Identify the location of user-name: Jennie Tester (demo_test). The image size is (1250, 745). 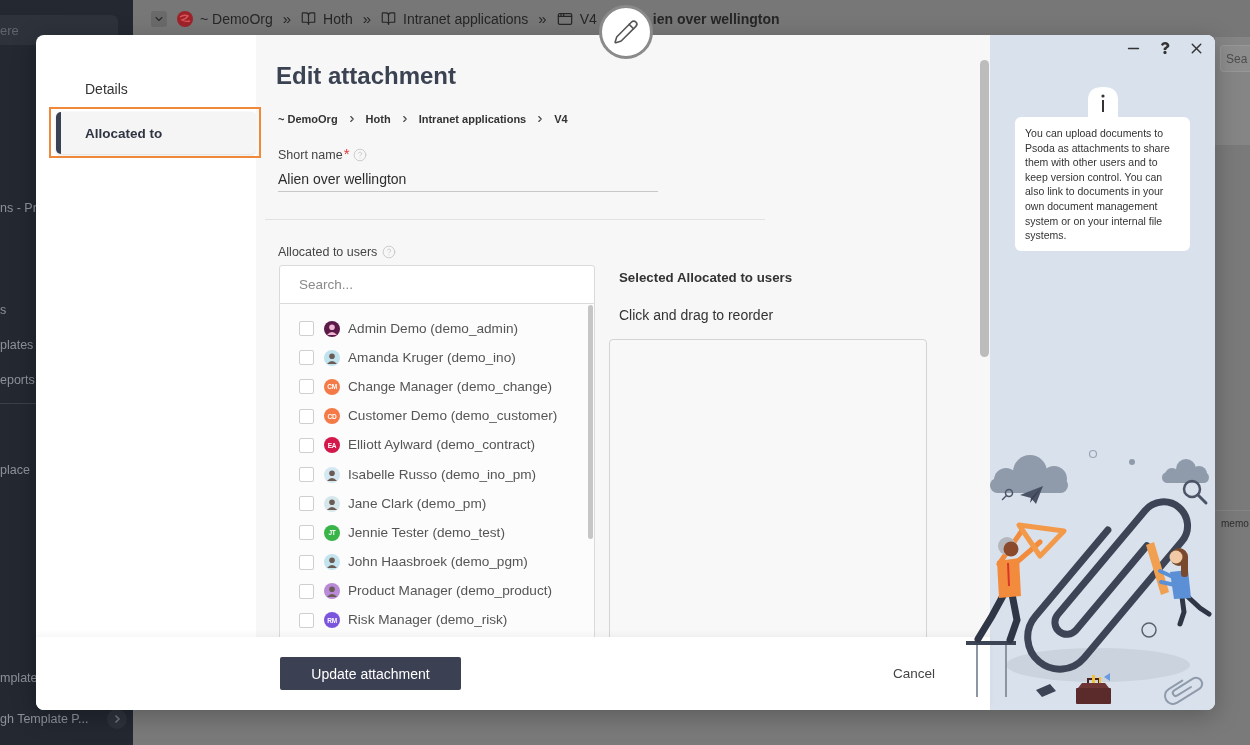
(426, 532).